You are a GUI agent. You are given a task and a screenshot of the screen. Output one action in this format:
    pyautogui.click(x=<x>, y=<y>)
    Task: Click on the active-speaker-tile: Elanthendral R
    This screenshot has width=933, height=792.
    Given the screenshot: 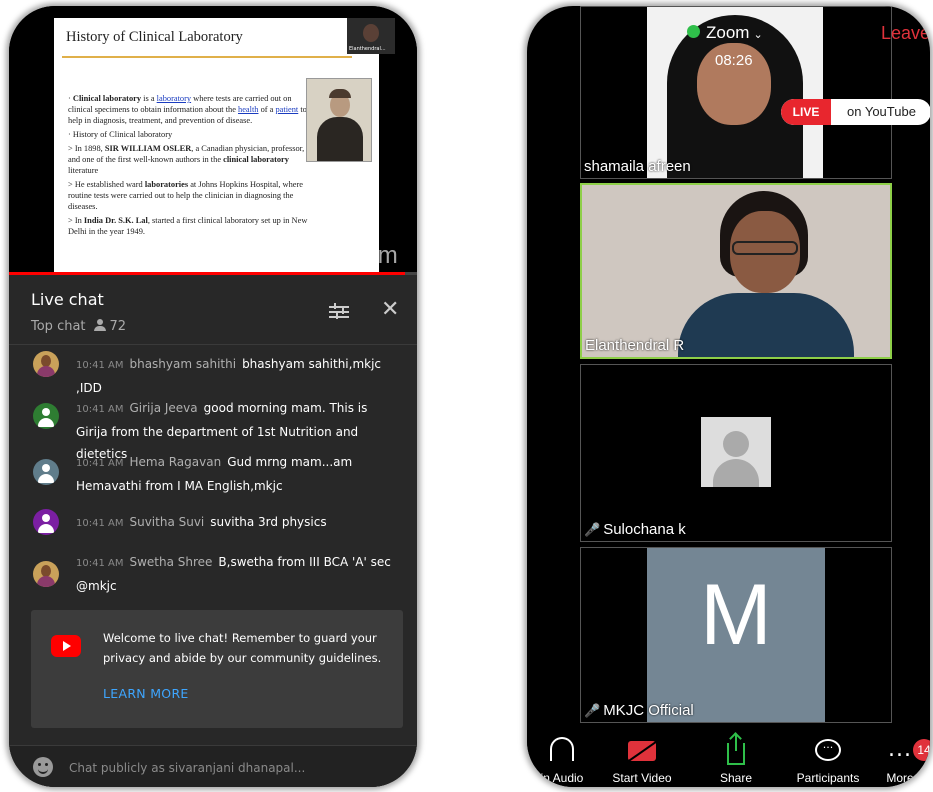 What is the action you would take?
    pyautogui.click(x=736, y=271)
    